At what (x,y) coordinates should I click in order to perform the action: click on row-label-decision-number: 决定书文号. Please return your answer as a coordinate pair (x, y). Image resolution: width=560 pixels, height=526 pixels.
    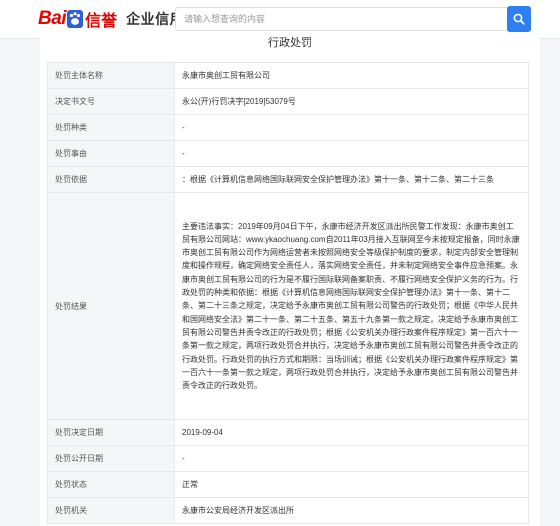
    Looking at the image, I should click on (111, 101).